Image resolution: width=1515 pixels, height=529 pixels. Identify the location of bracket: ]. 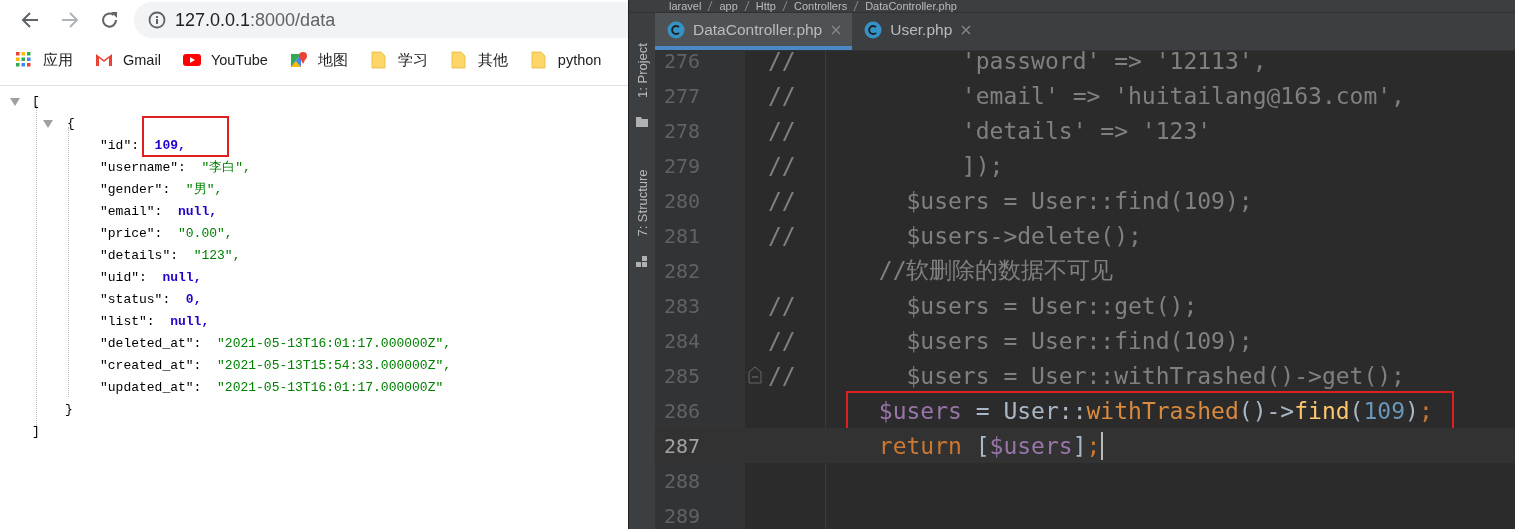
(36, 432).